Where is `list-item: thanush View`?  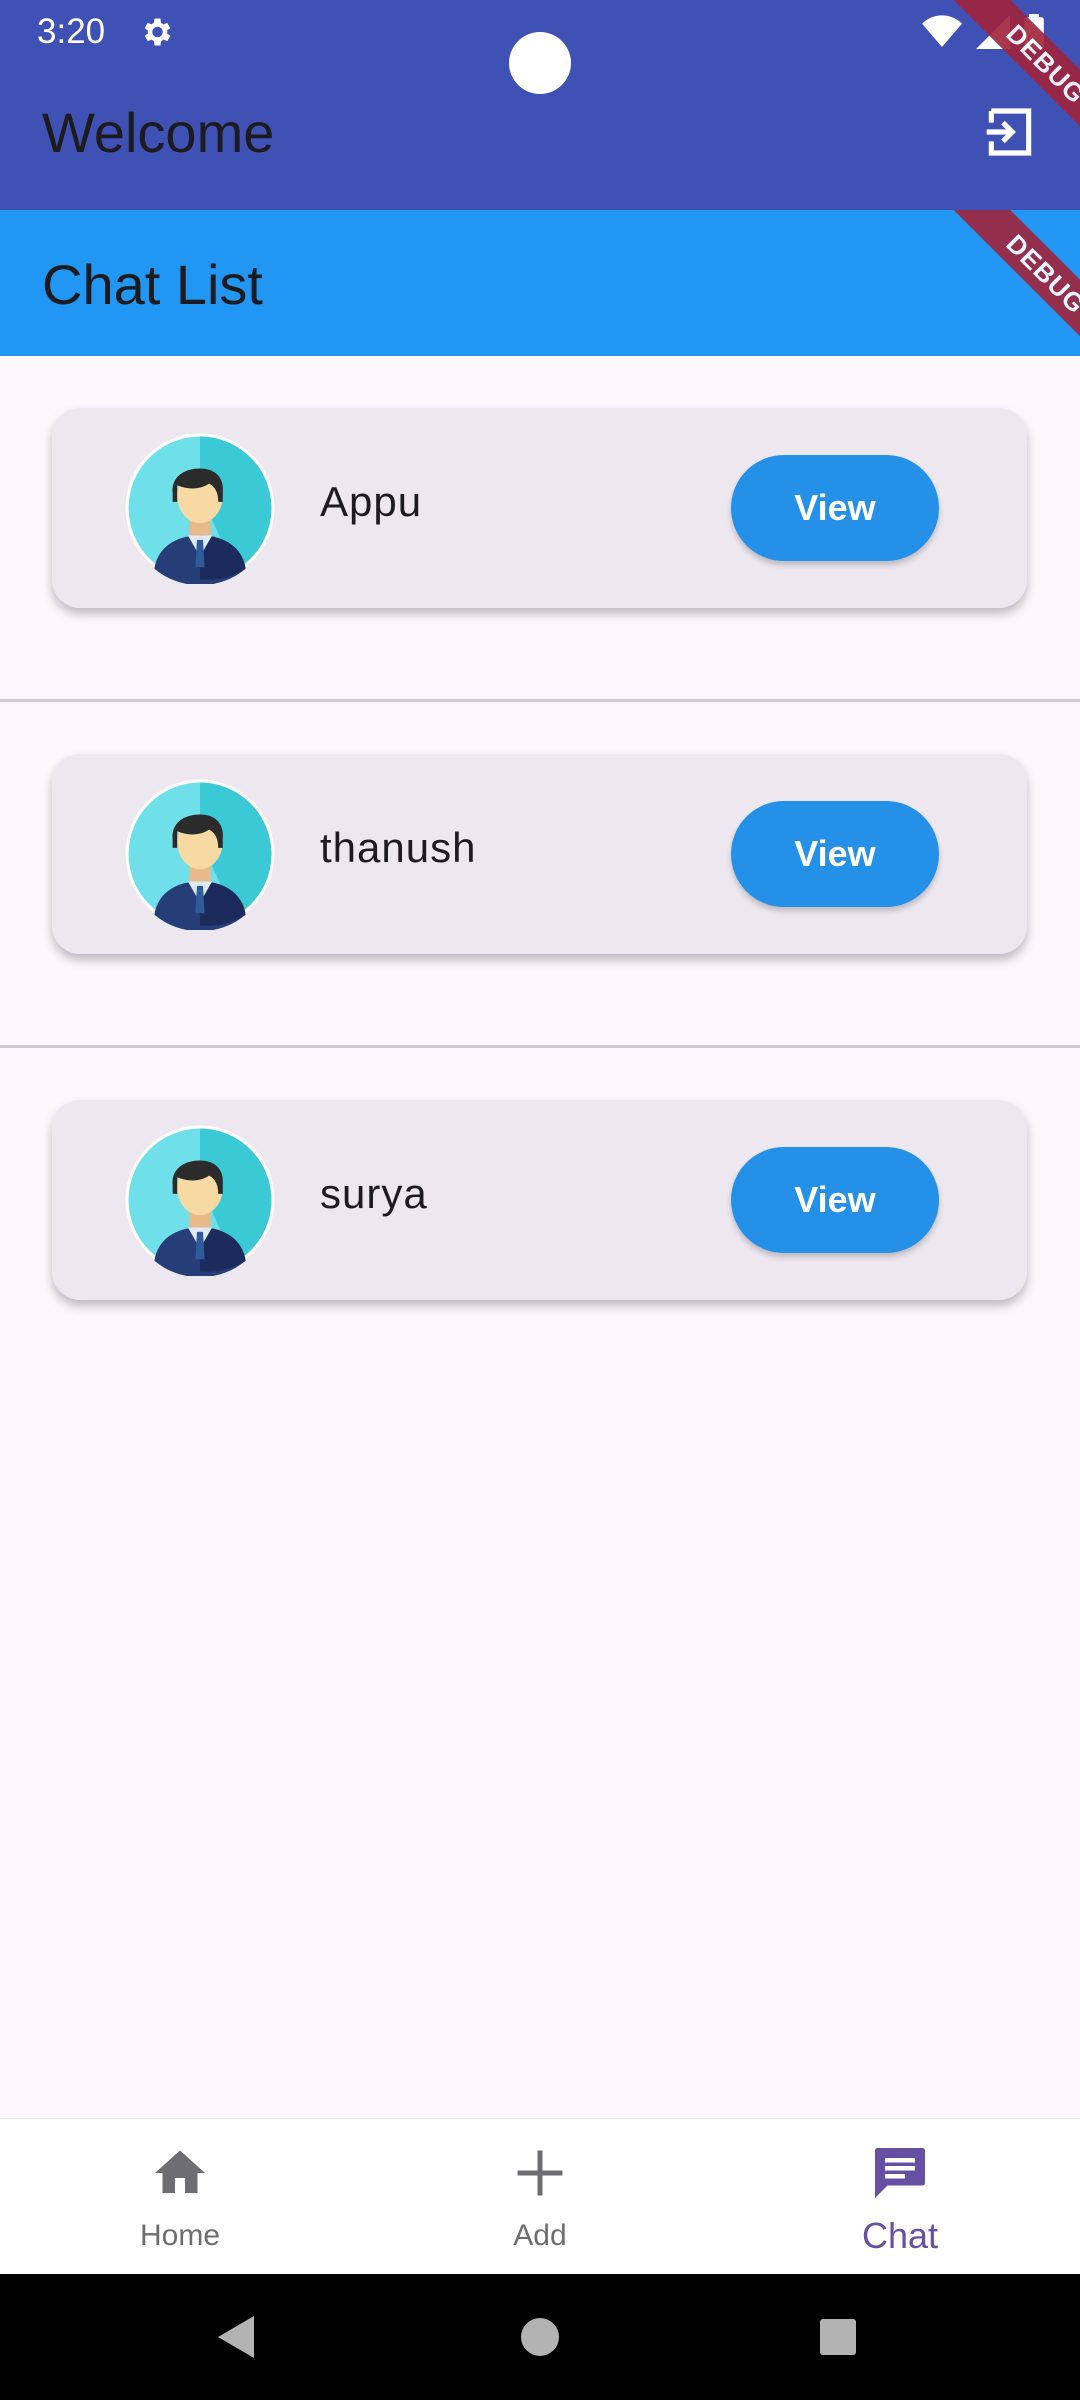
list-item: thanush View is located at coordinates (540, 875).